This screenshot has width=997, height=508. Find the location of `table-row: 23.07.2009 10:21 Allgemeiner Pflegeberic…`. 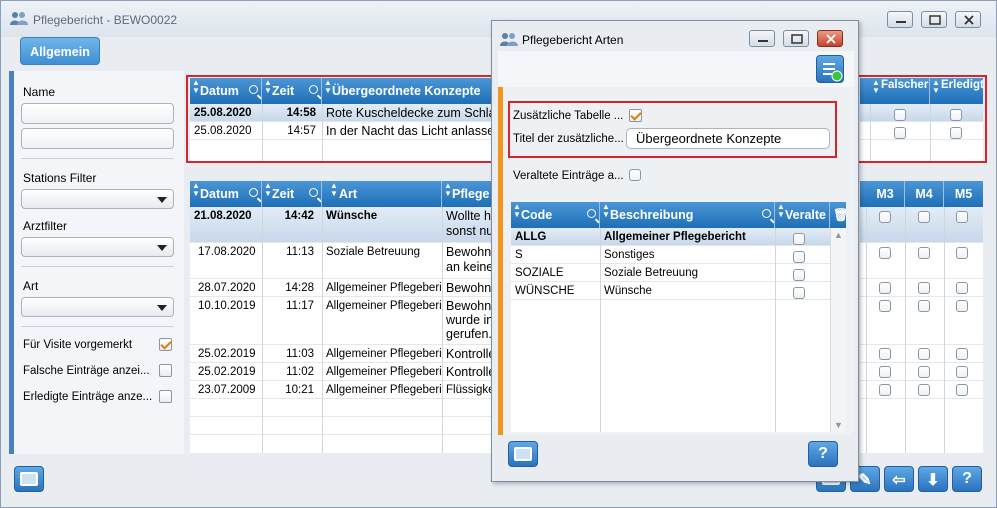

table-row: 23.07.2009 10:21 Allgemeiner Pflegeberic… is located at coordinates (341, 390).